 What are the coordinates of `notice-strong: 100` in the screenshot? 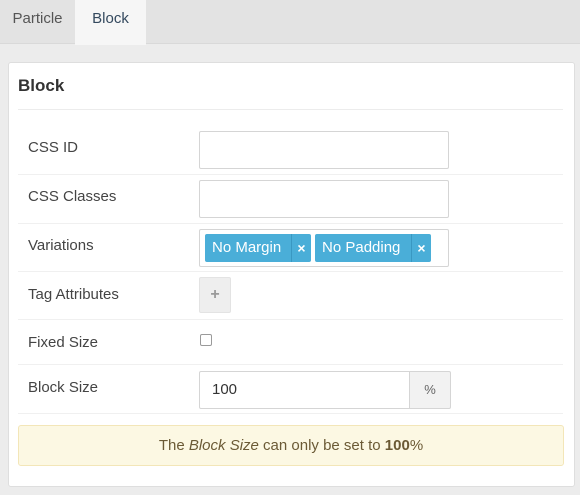 It's located at (397, 445).